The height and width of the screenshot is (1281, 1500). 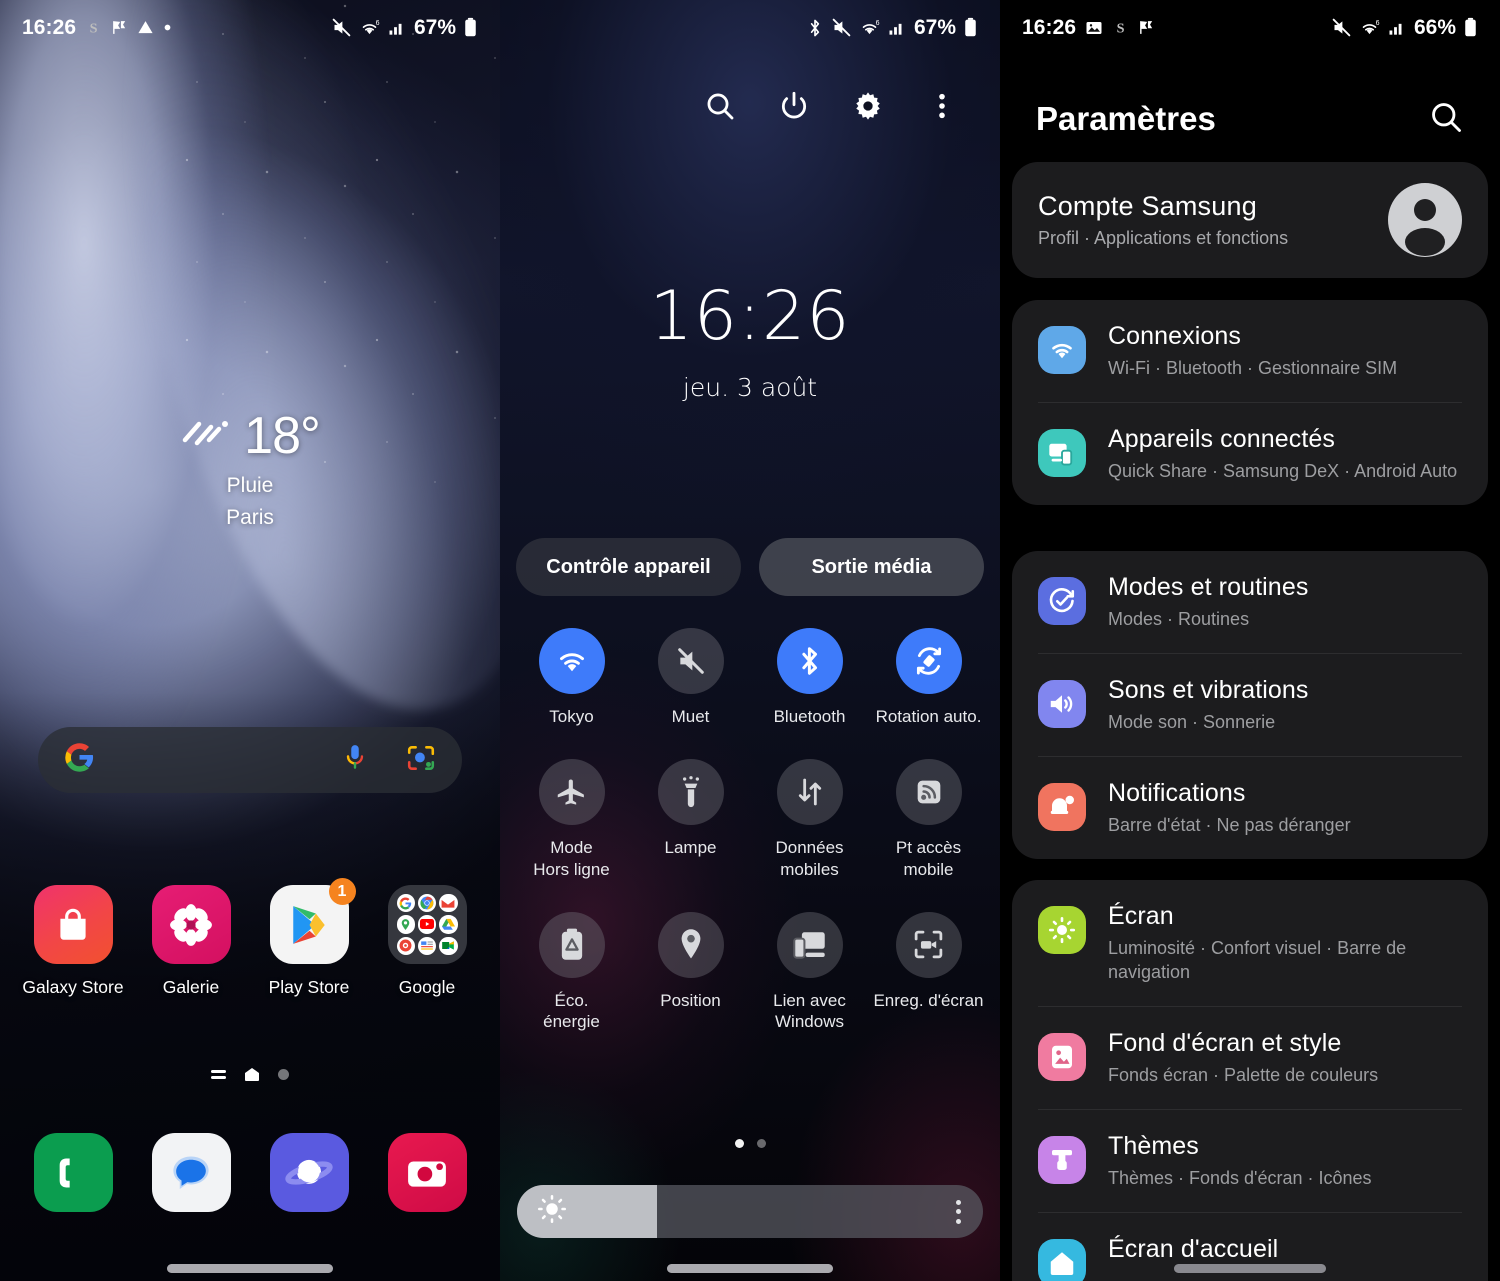 What do you see at coordinates (309, 987) in the screenshot?
I see `app-label: Play Store` at bounding box center [309, 987].